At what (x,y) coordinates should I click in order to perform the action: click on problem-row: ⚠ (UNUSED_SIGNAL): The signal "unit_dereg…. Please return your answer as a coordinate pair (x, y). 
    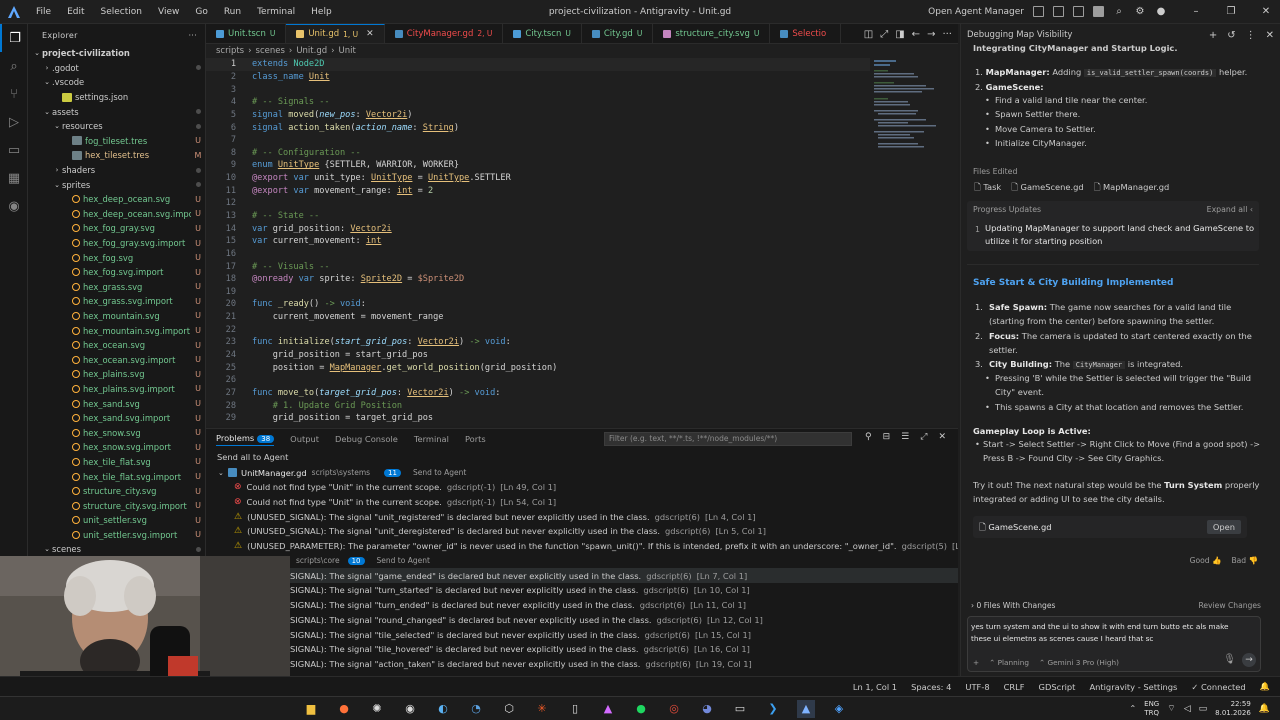
    Looking at the image, I should click on (596, 531).